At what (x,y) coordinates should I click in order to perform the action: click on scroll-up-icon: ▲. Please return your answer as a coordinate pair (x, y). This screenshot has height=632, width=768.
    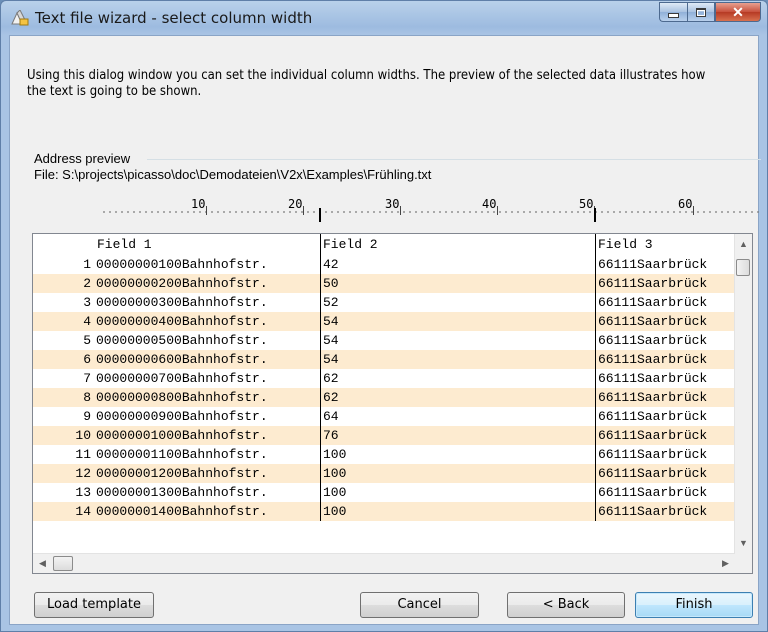
    Looking at the image, I should click on (743, 244).